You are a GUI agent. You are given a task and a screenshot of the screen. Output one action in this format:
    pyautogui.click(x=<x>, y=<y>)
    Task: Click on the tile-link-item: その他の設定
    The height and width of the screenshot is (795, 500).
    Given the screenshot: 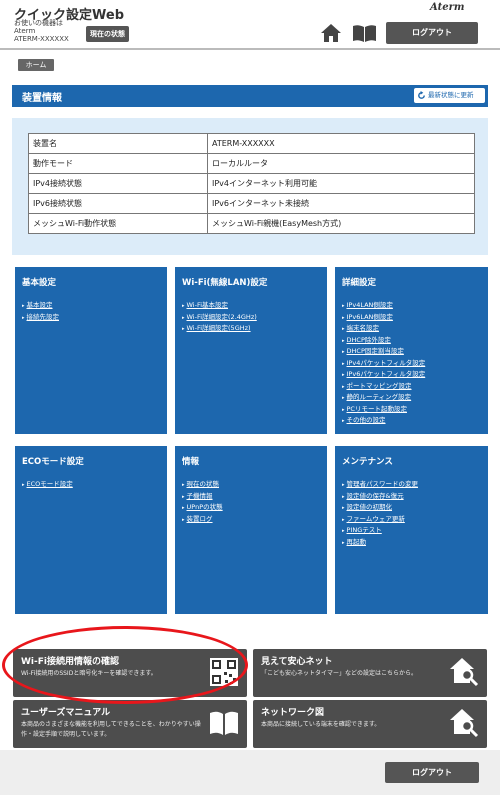 What is the action you would take?
    pyautogui.click(x=383, y=421)
    